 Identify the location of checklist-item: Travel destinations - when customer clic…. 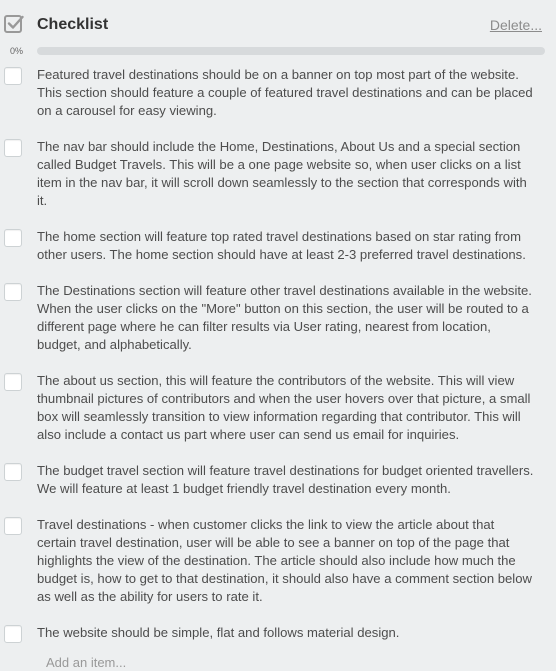
(278, 561).